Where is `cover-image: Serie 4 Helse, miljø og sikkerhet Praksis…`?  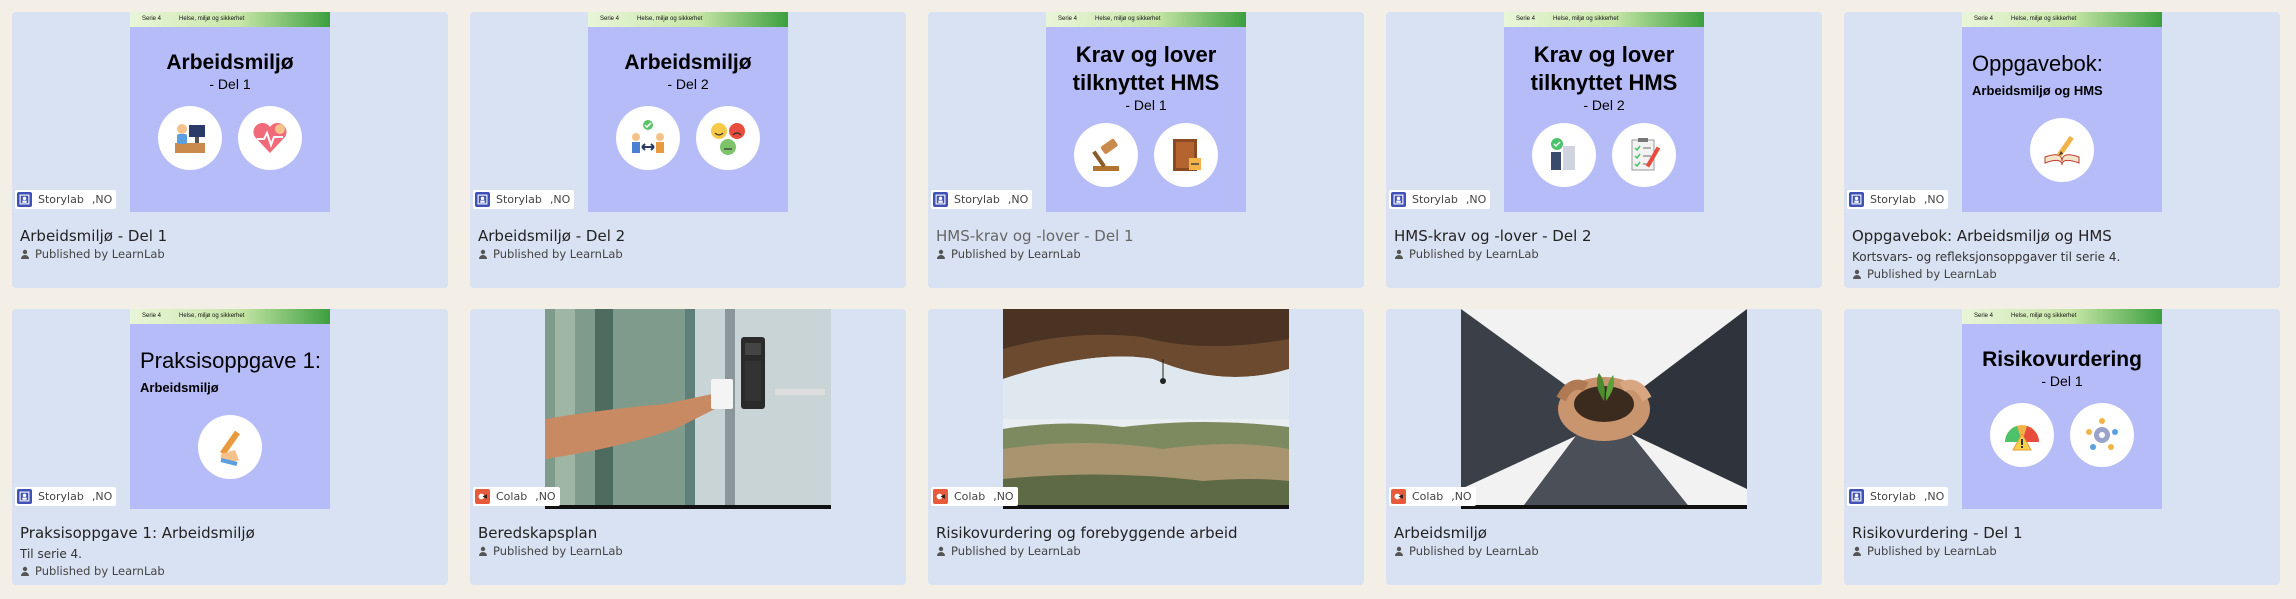 cover-image: Serie 4 Helse, miljø og sikkerhet Praksis… is located at coordinates (230, 409).